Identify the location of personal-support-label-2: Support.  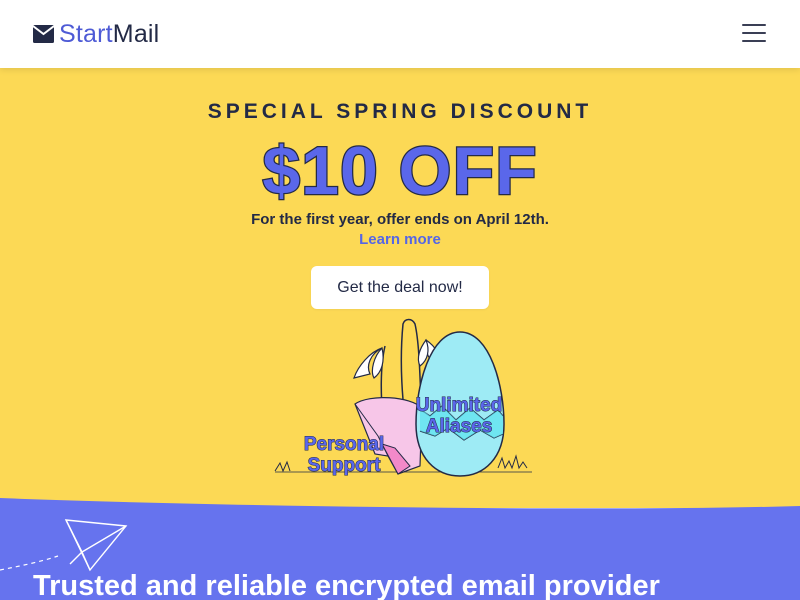
(344, 465).